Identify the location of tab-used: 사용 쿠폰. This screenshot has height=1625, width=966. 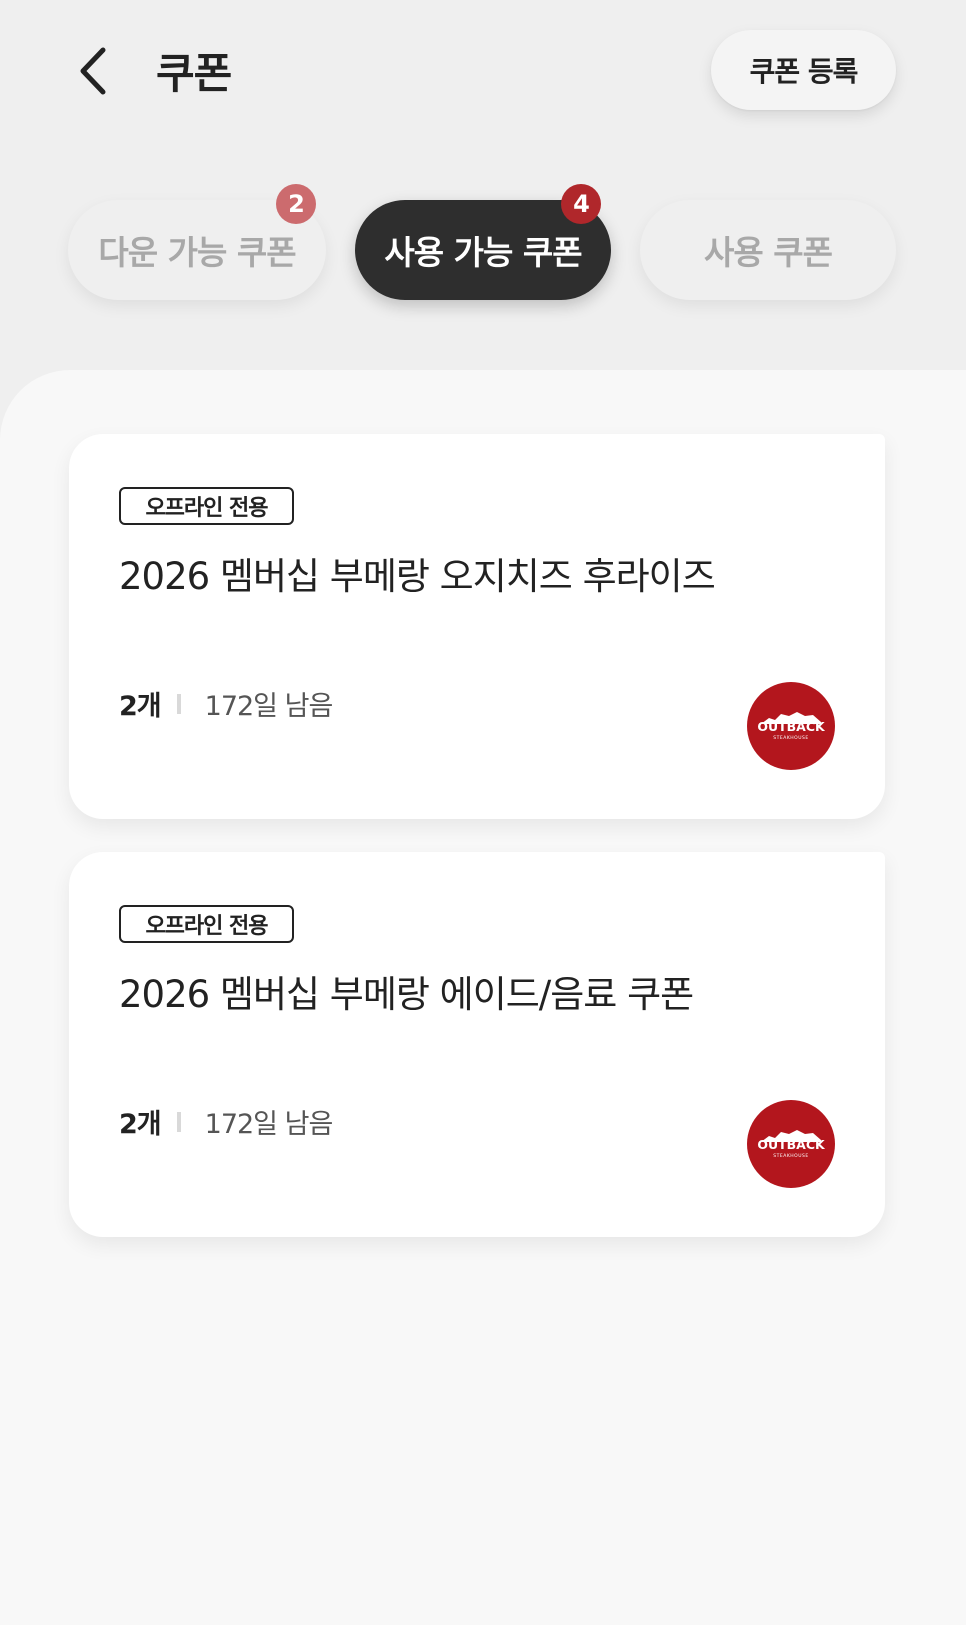
(768, 250).